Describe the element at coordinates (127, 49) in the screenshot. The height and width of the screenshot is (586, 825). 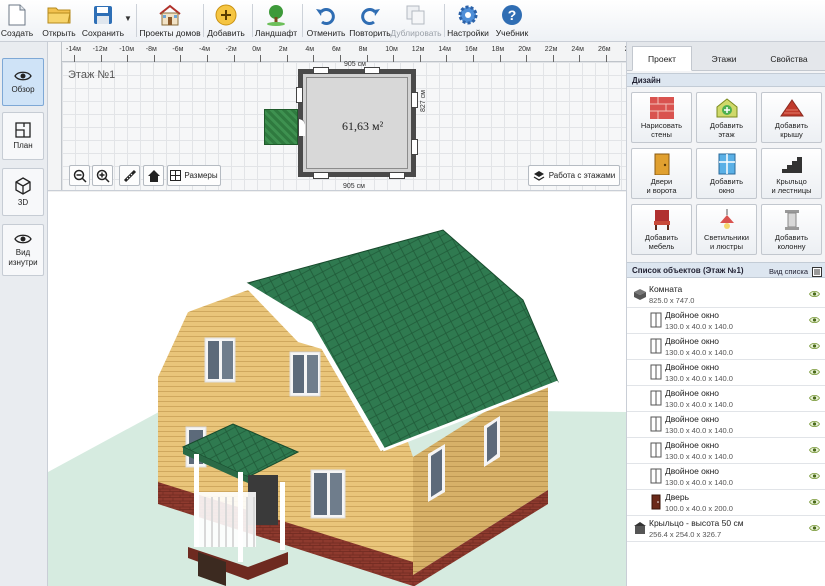
I see `ruler-tick-label: -10м` at that location.